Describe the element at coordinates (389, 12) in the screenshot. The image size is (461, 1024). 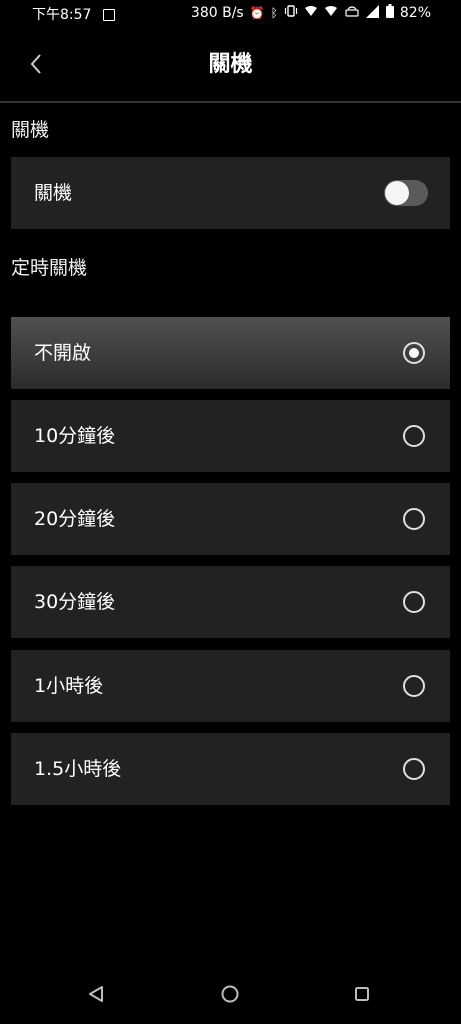
I see `battery-icon` at that location.